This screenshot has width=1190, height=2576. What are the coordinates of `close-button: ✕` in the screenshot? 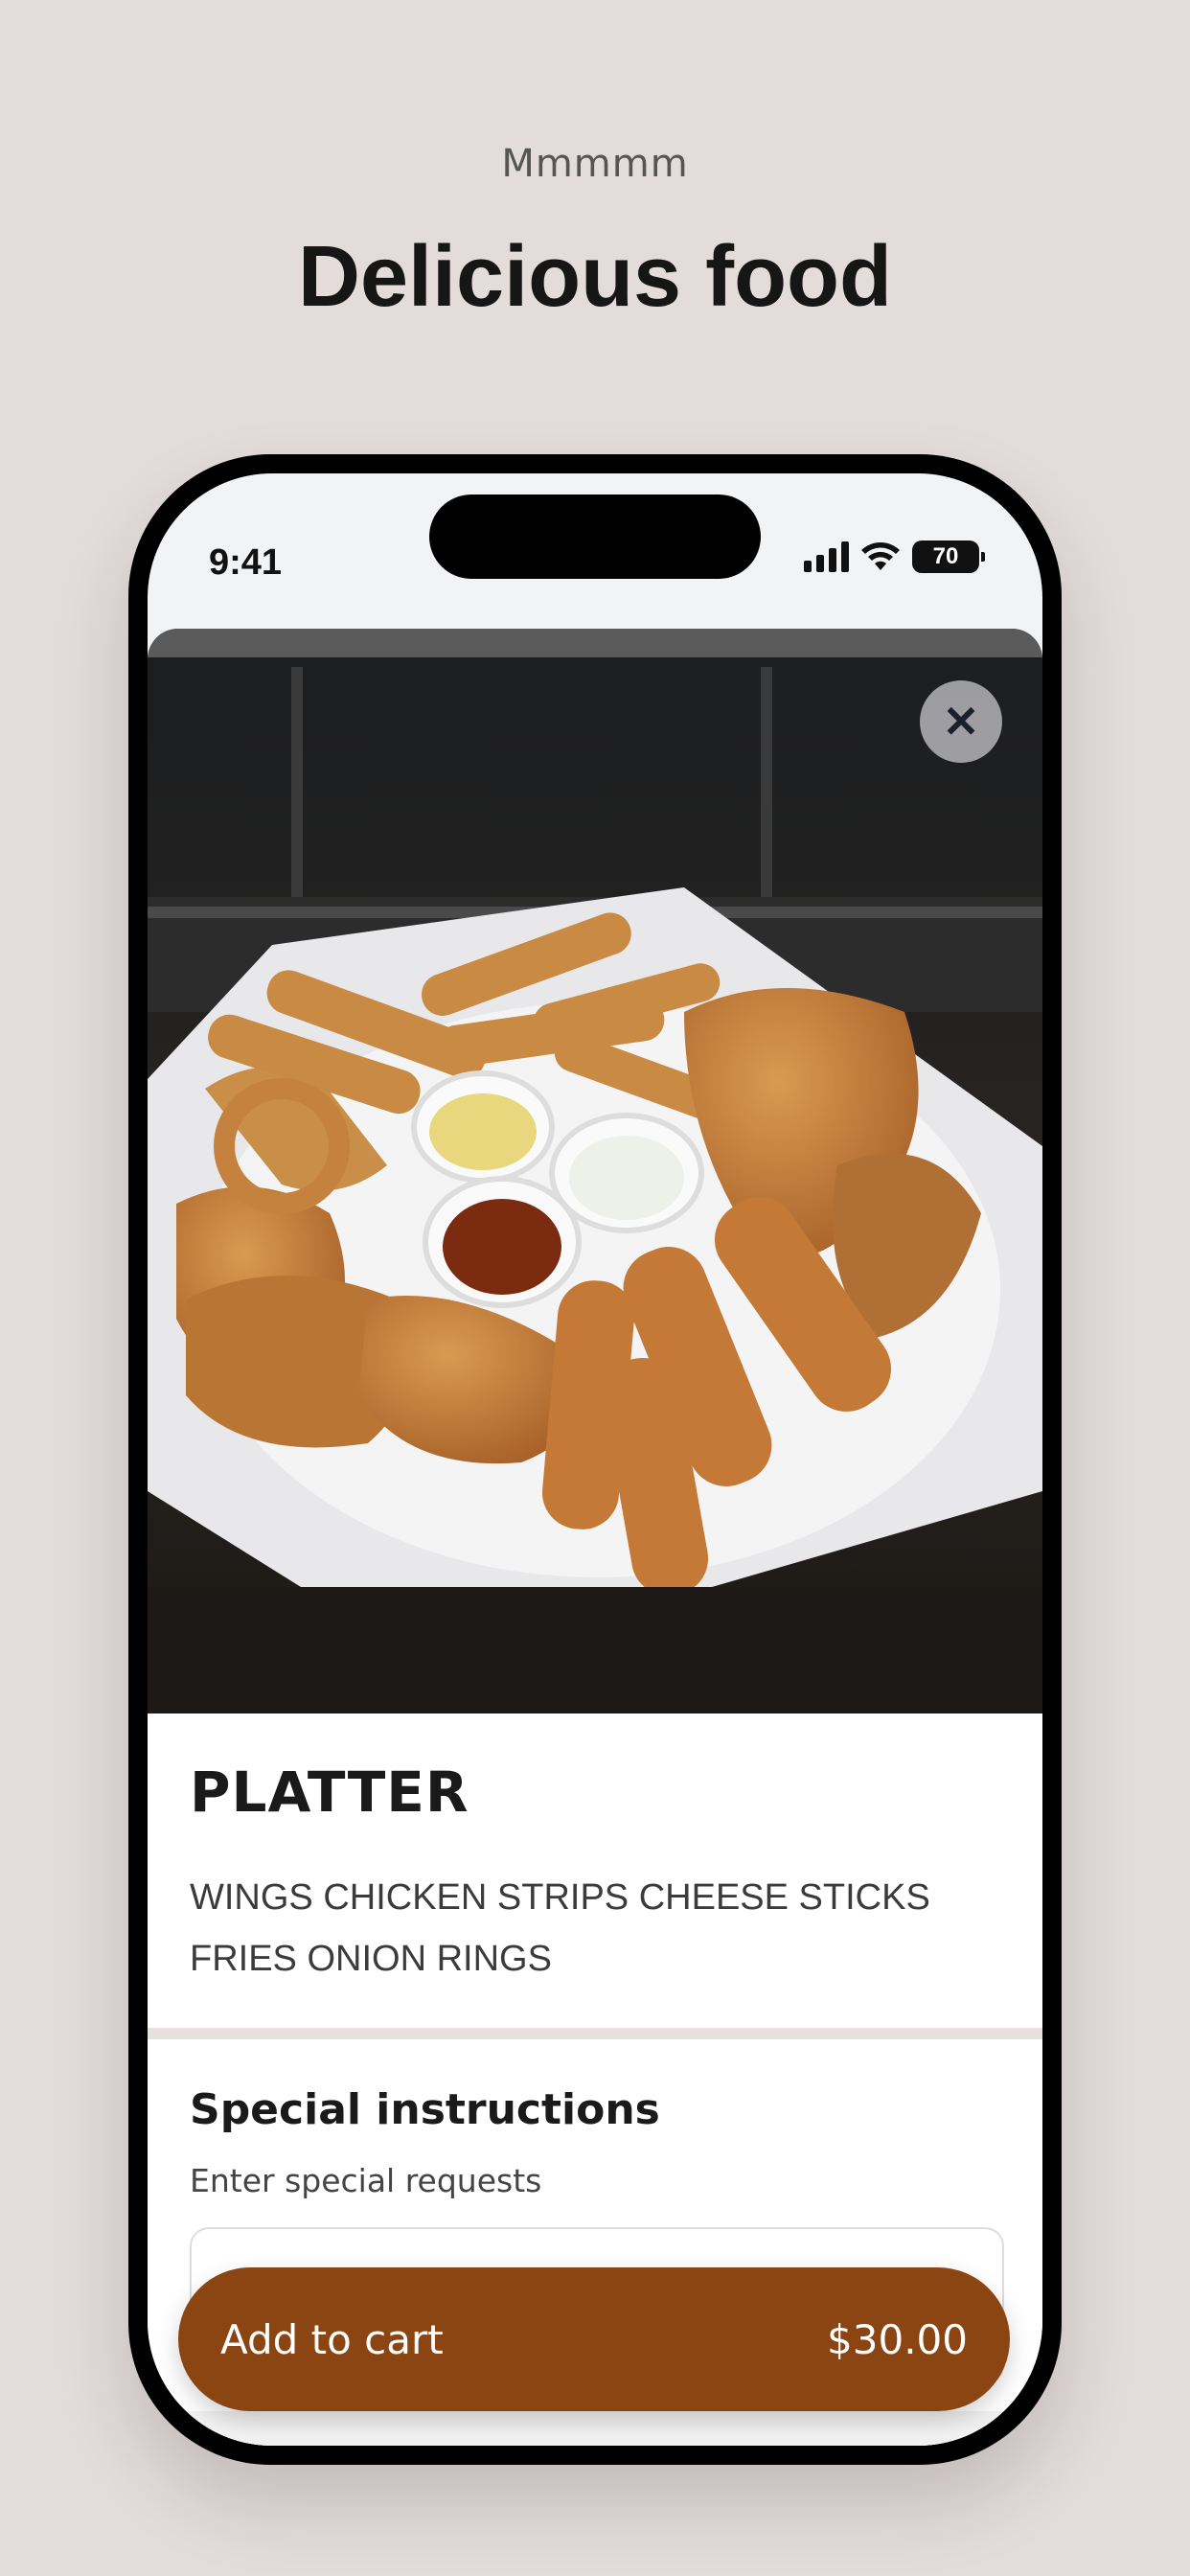 It's located at (961, 721).